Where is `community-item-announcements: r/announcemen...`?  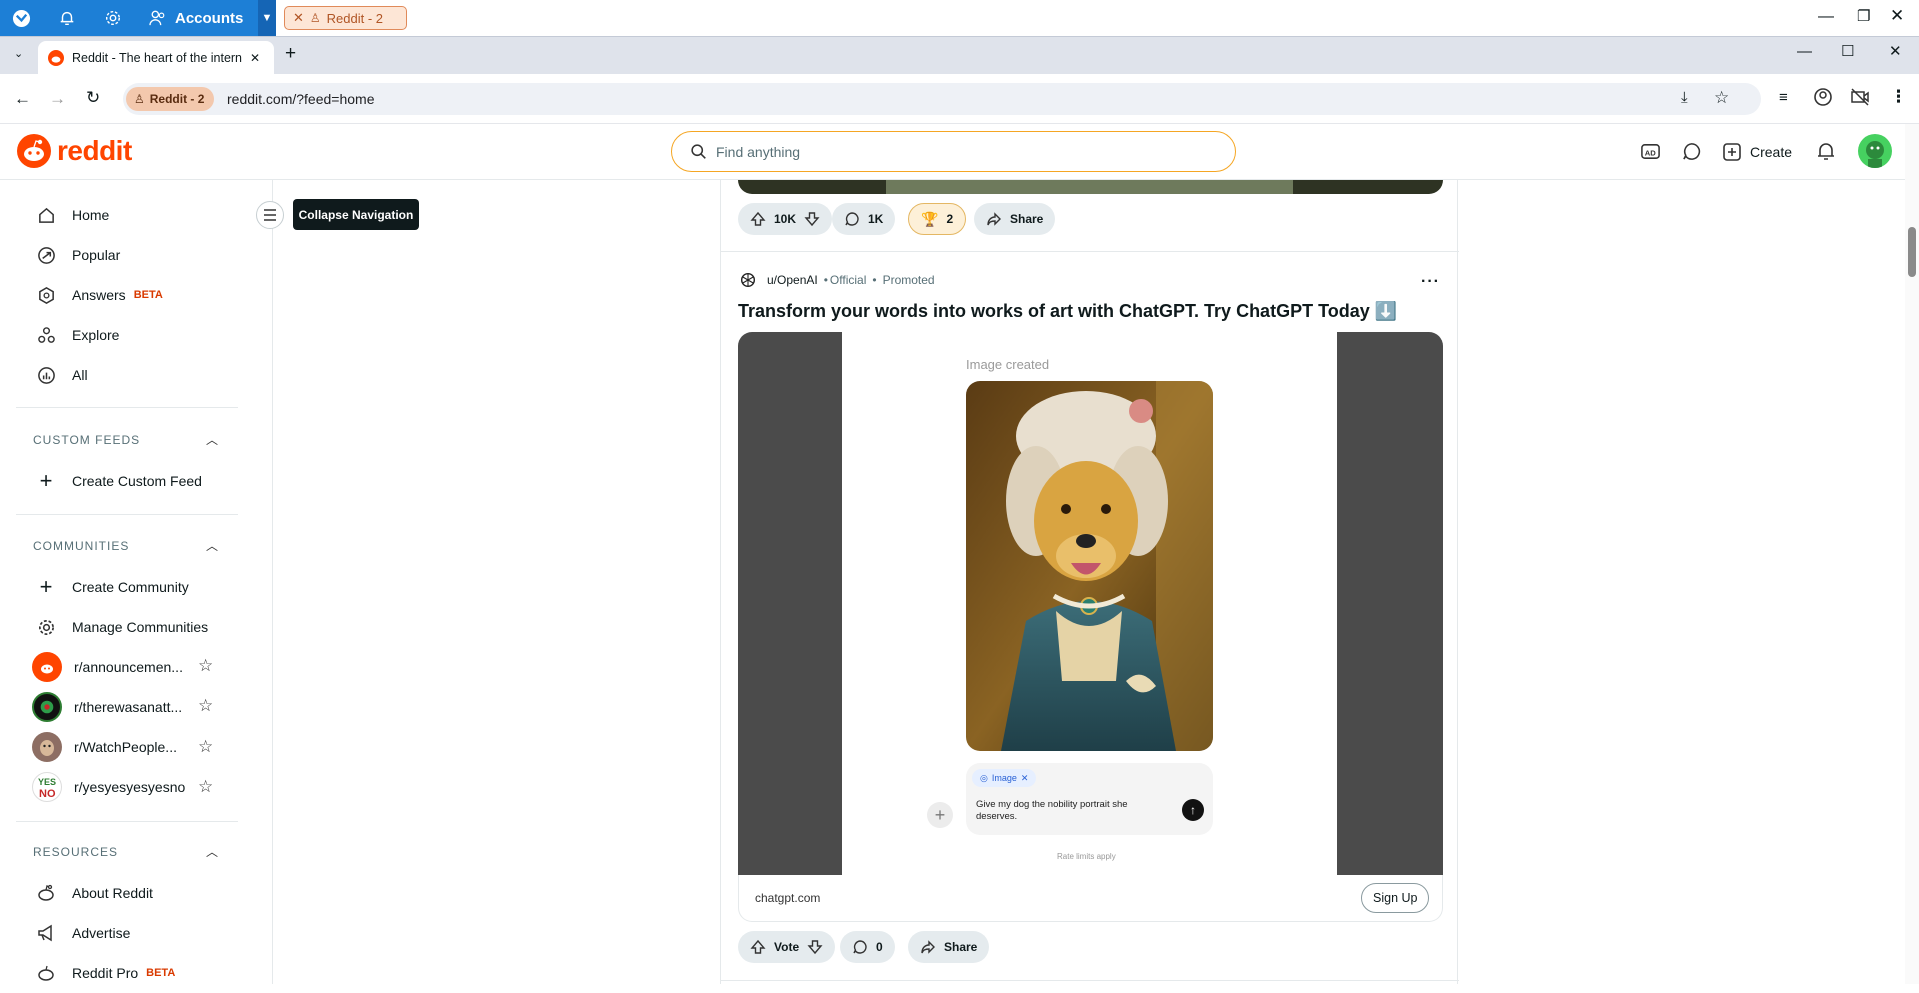 community-item-announcements: r/announcemen... is located at coordinates (107, 667).